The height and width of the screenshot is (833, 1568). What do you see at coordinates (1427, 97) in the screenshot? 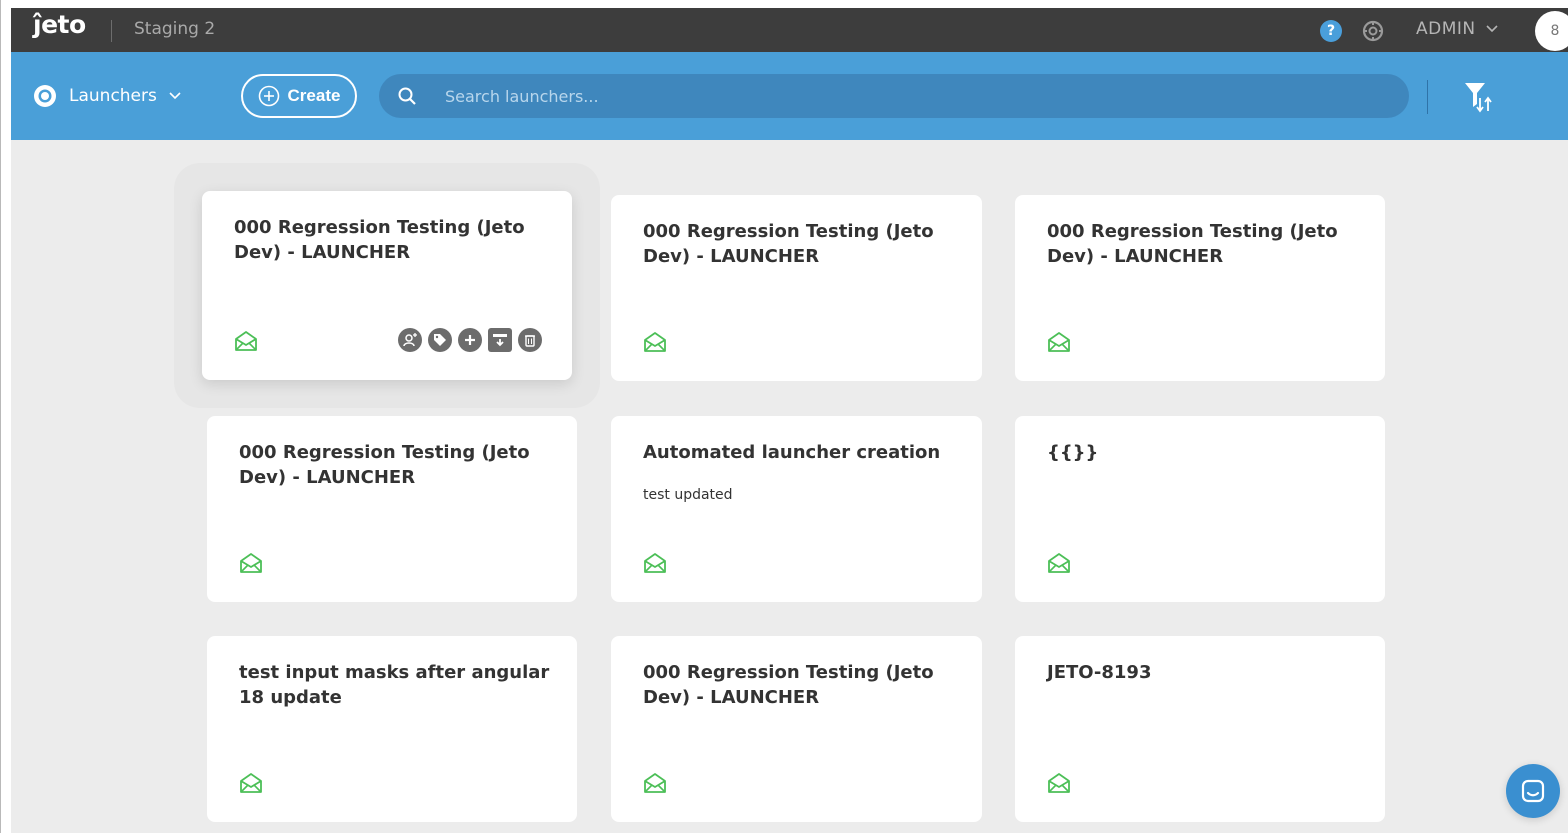
I see `toolbar-divider` at bounding box center [1427, 97].